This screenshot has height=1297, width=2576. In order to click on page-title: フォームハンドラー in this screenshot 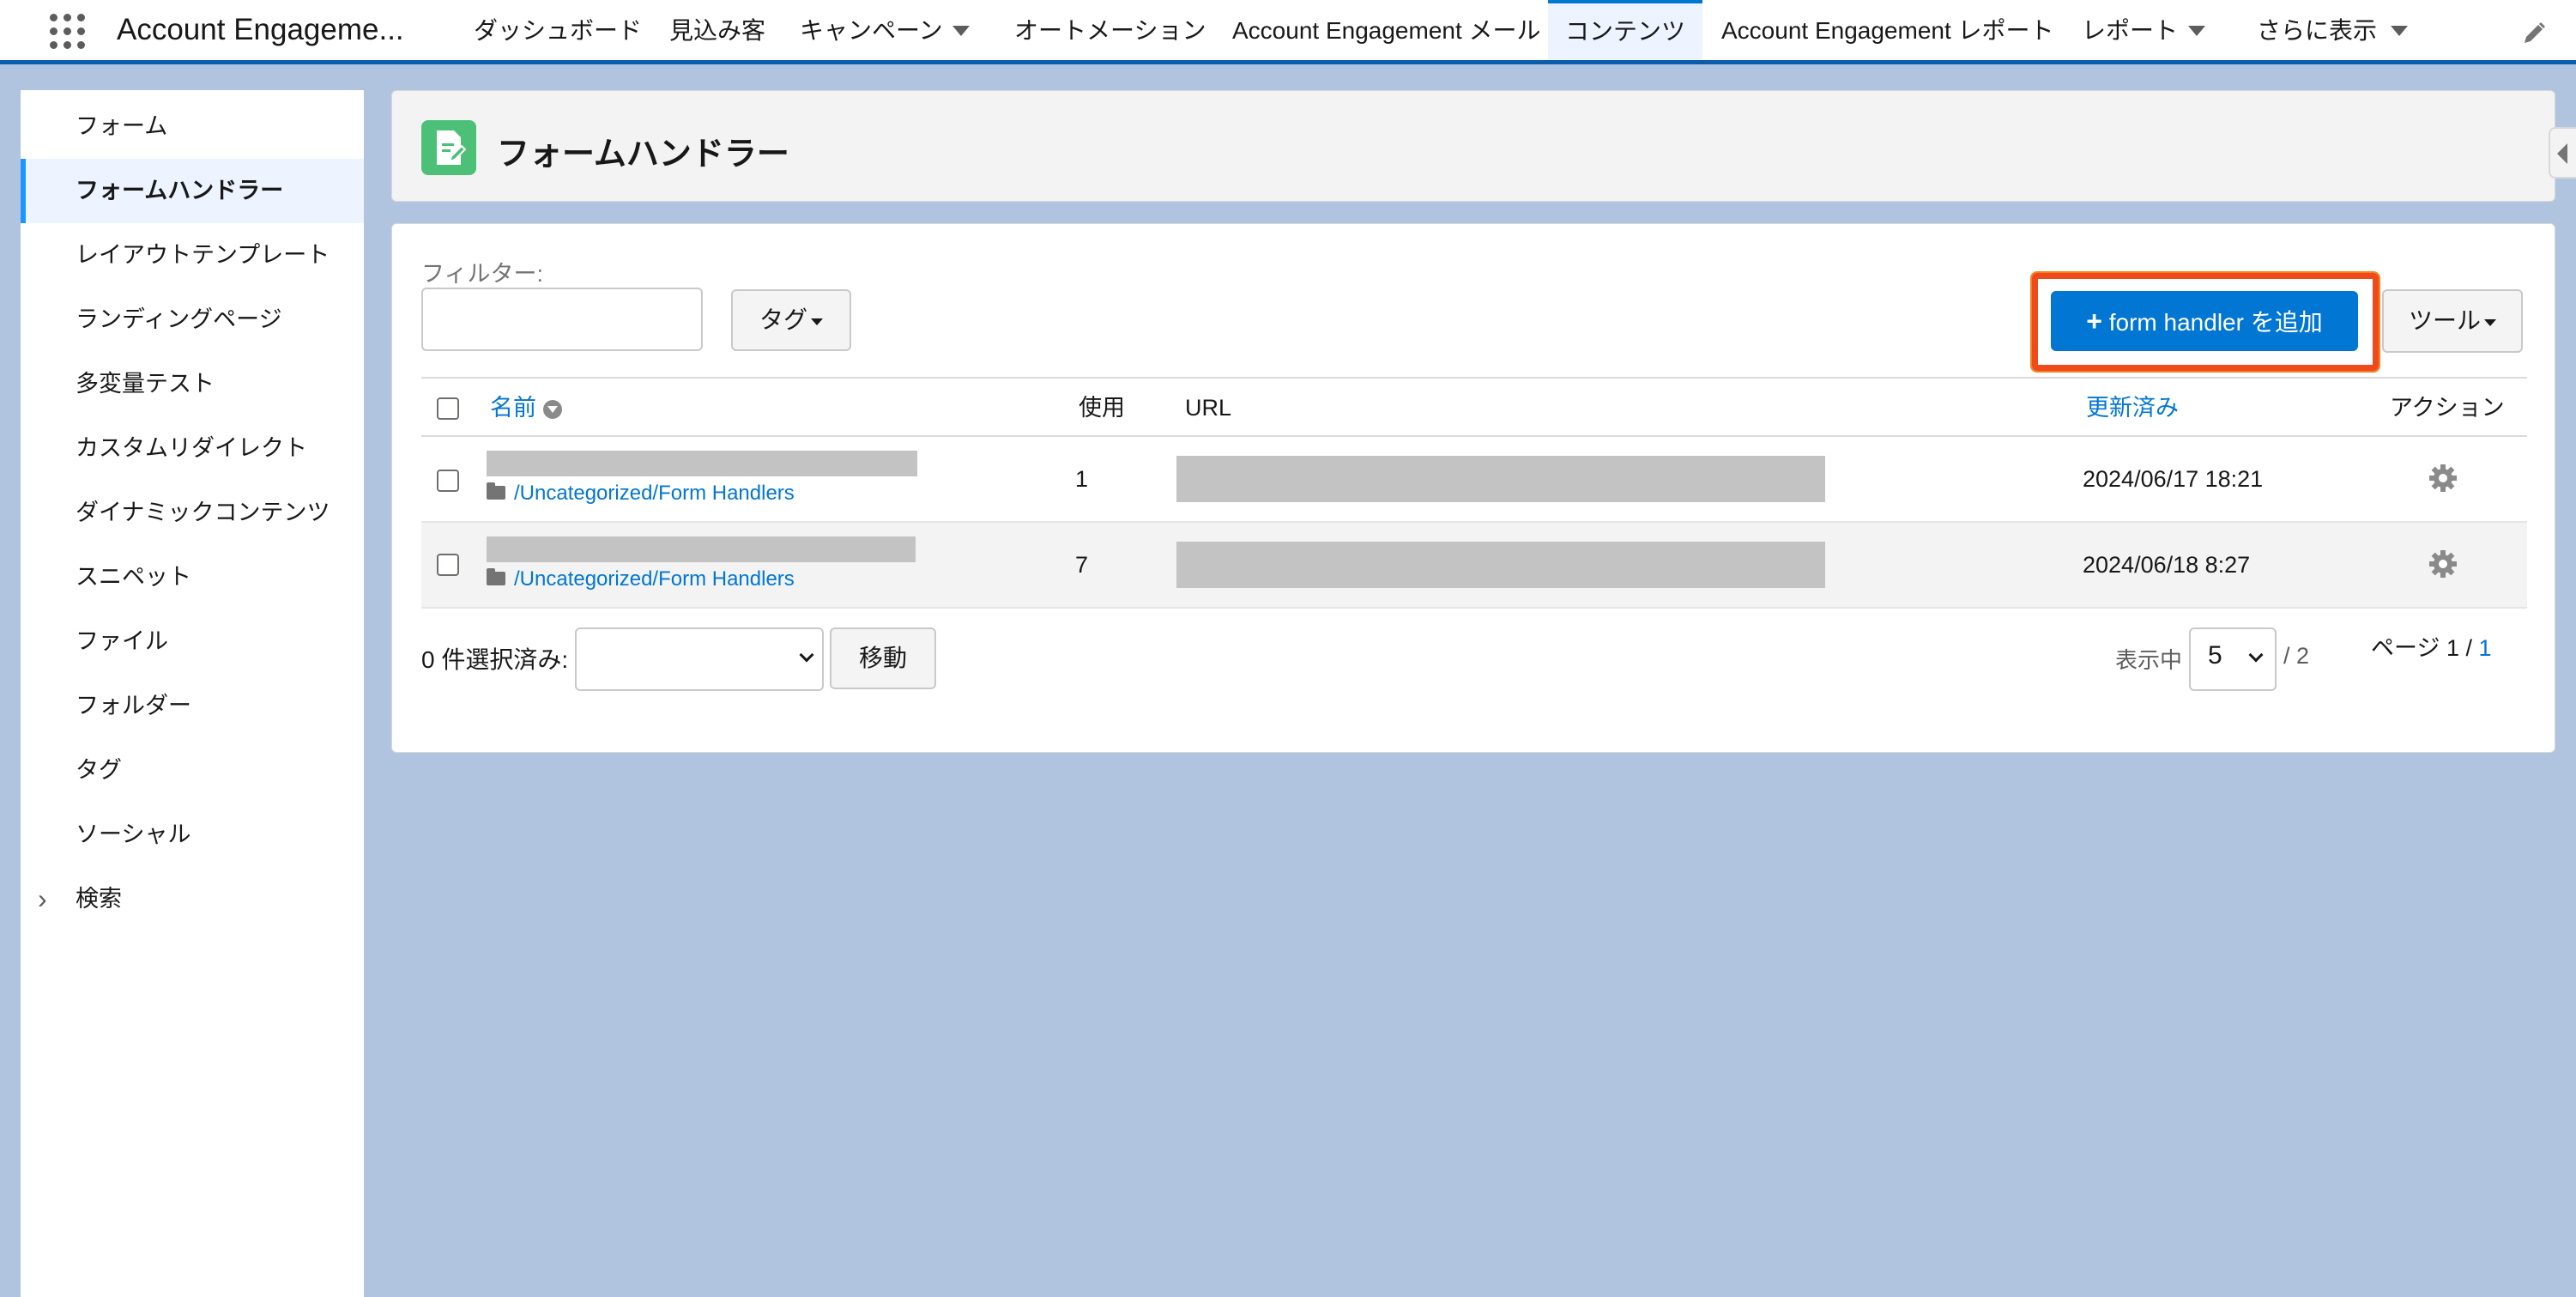, I will do `click(643, 154)`.